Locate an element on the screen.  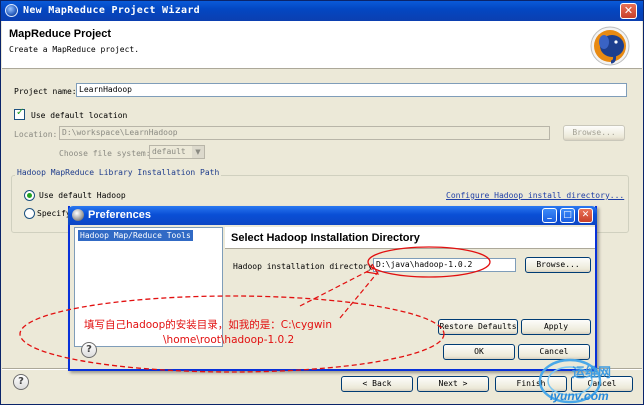
preferences-page-header: Select Hadoop Installation Directory is located at coordinates (410, 238).